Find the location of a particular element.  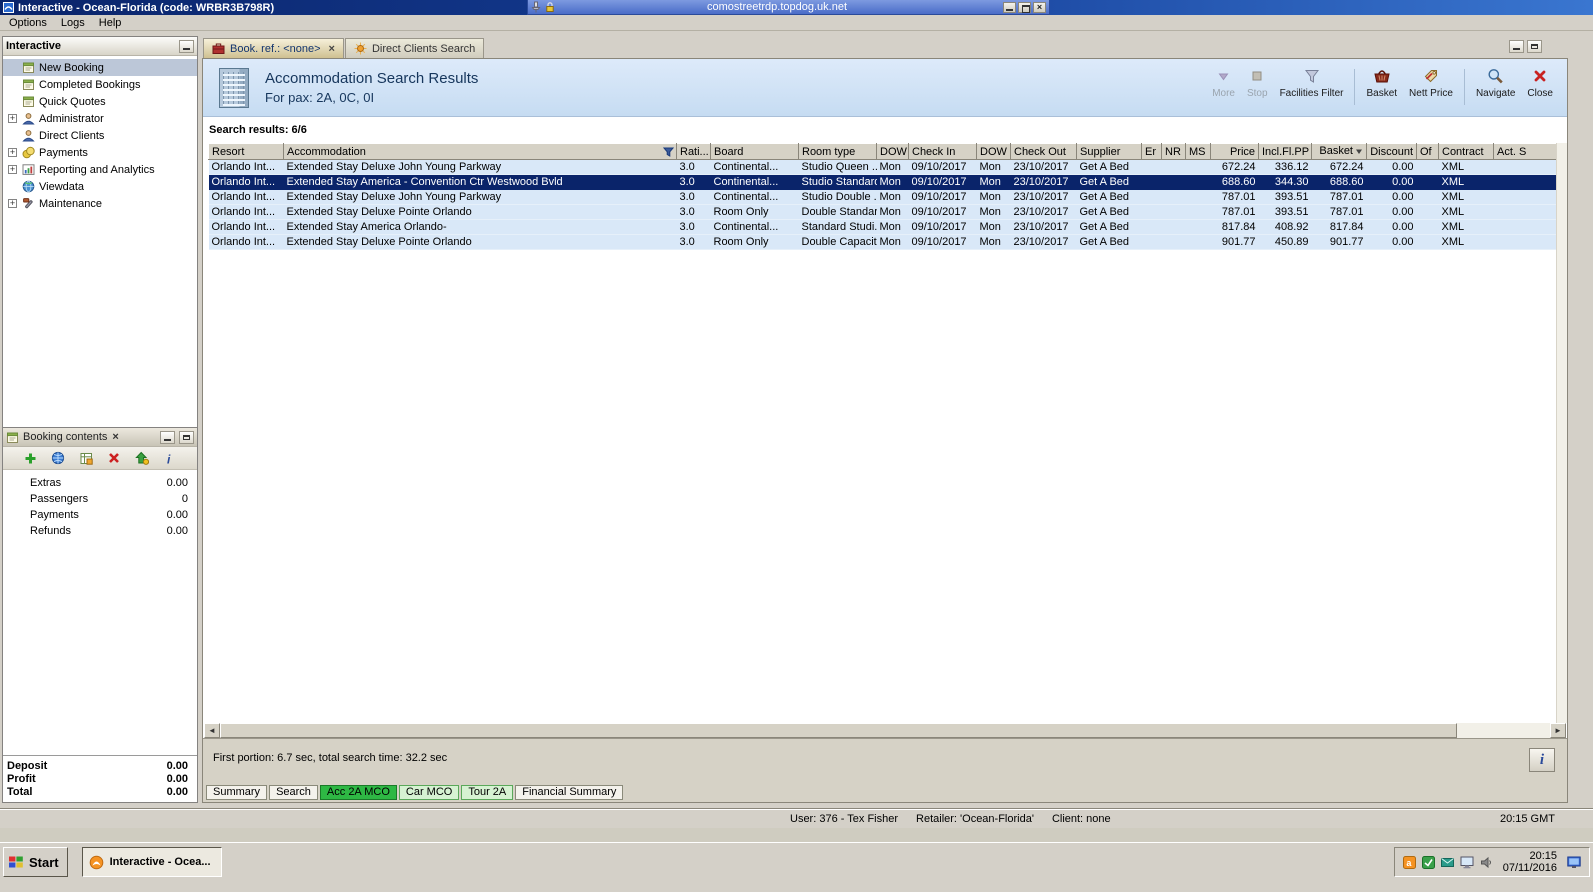

tray-mail-icon is located at coordinates (1447, 862).